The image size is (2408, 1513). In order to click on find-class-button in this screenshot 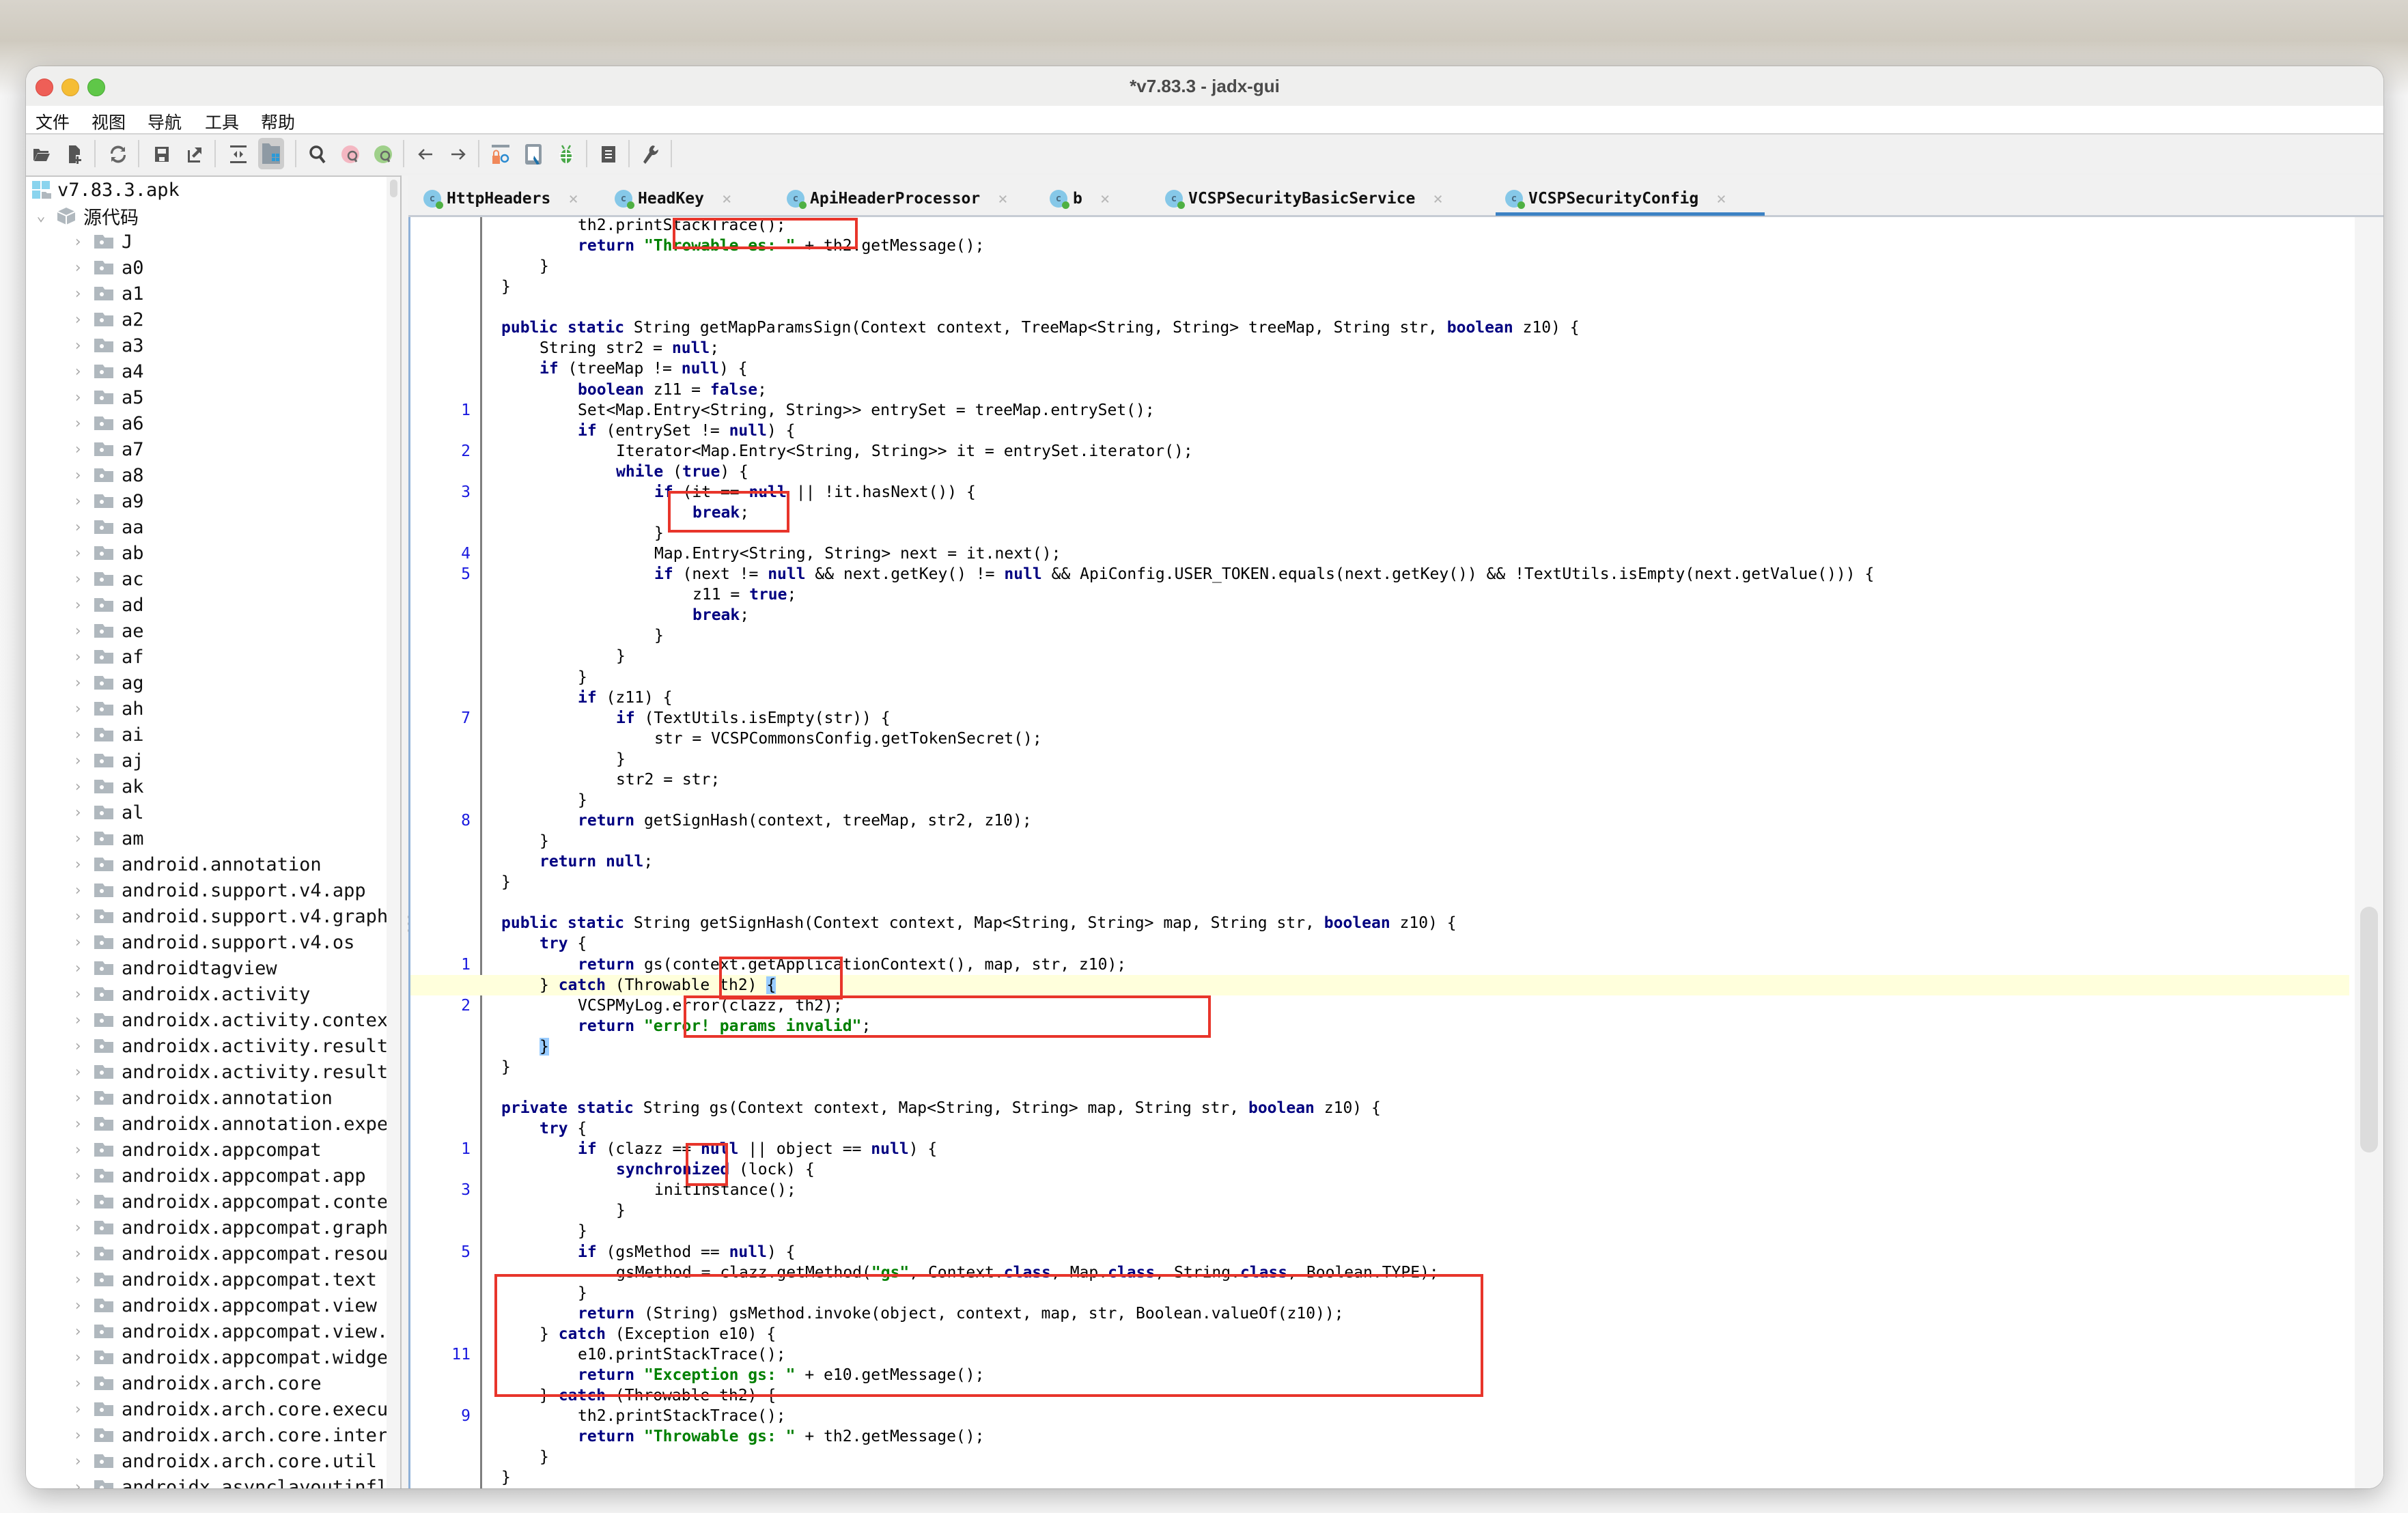, I will do `click(350, 154)`.